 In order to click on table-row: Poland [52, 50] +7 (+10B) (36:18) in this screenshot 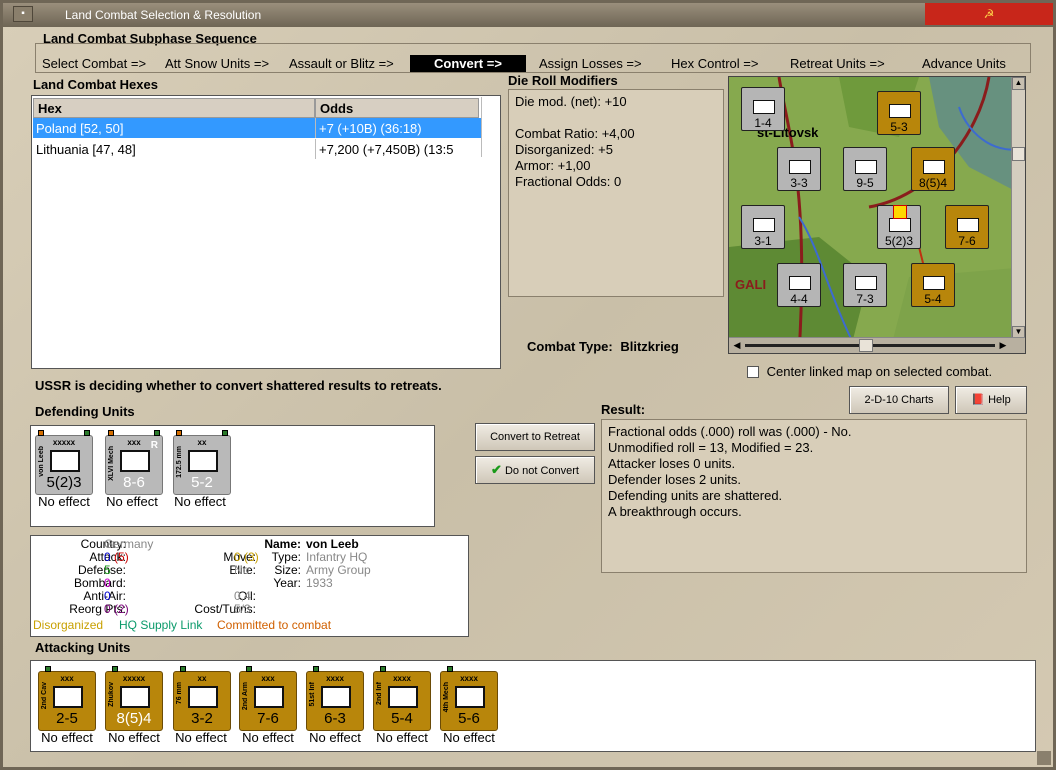, I will do `click(257, 128)`.